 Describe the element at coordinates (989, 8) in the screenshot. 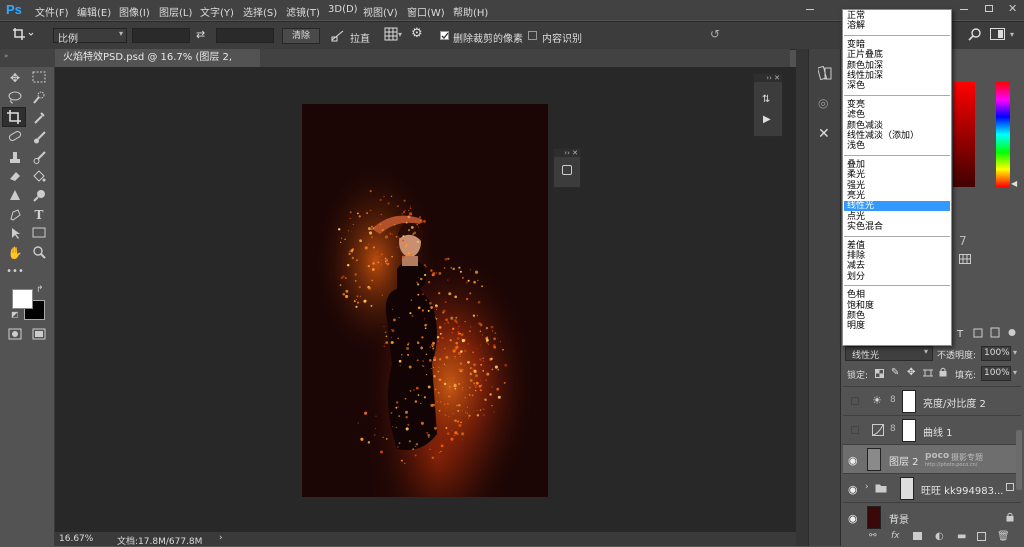

I see `restore-icon` at that location.